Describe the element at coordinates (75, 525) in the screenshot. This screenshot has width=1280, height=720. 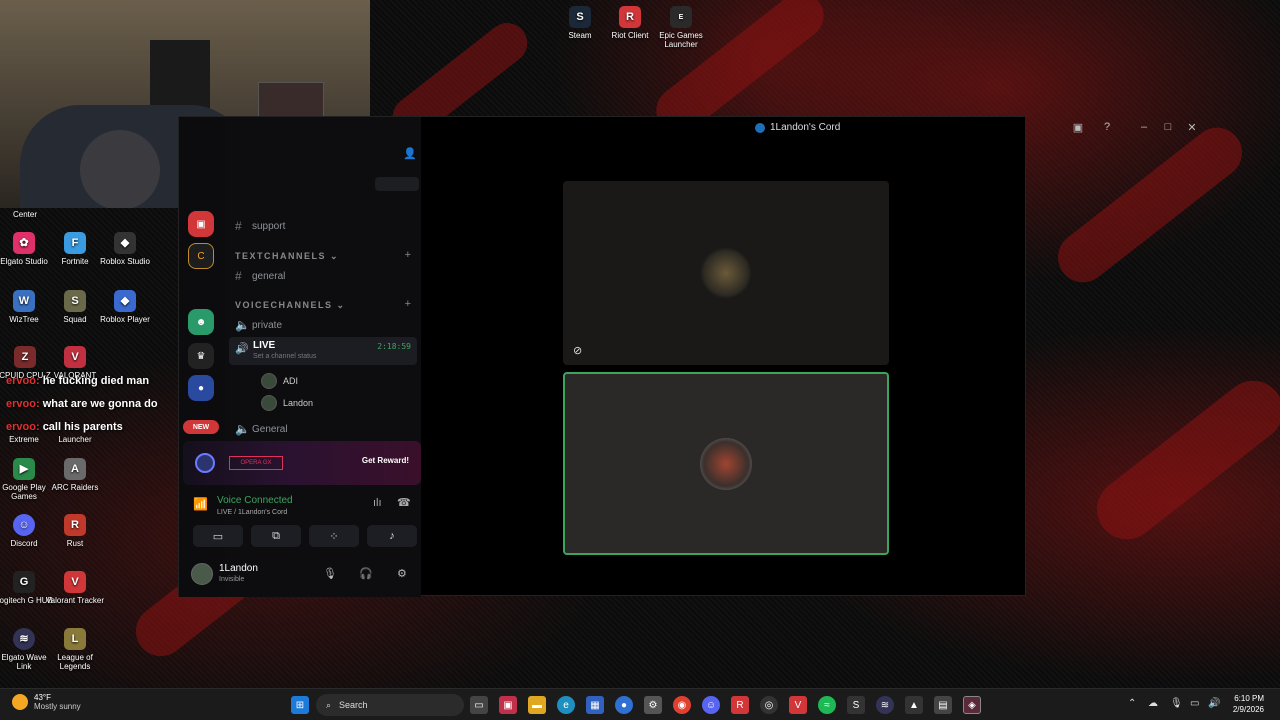
I see `rust-icon: R` at that location.